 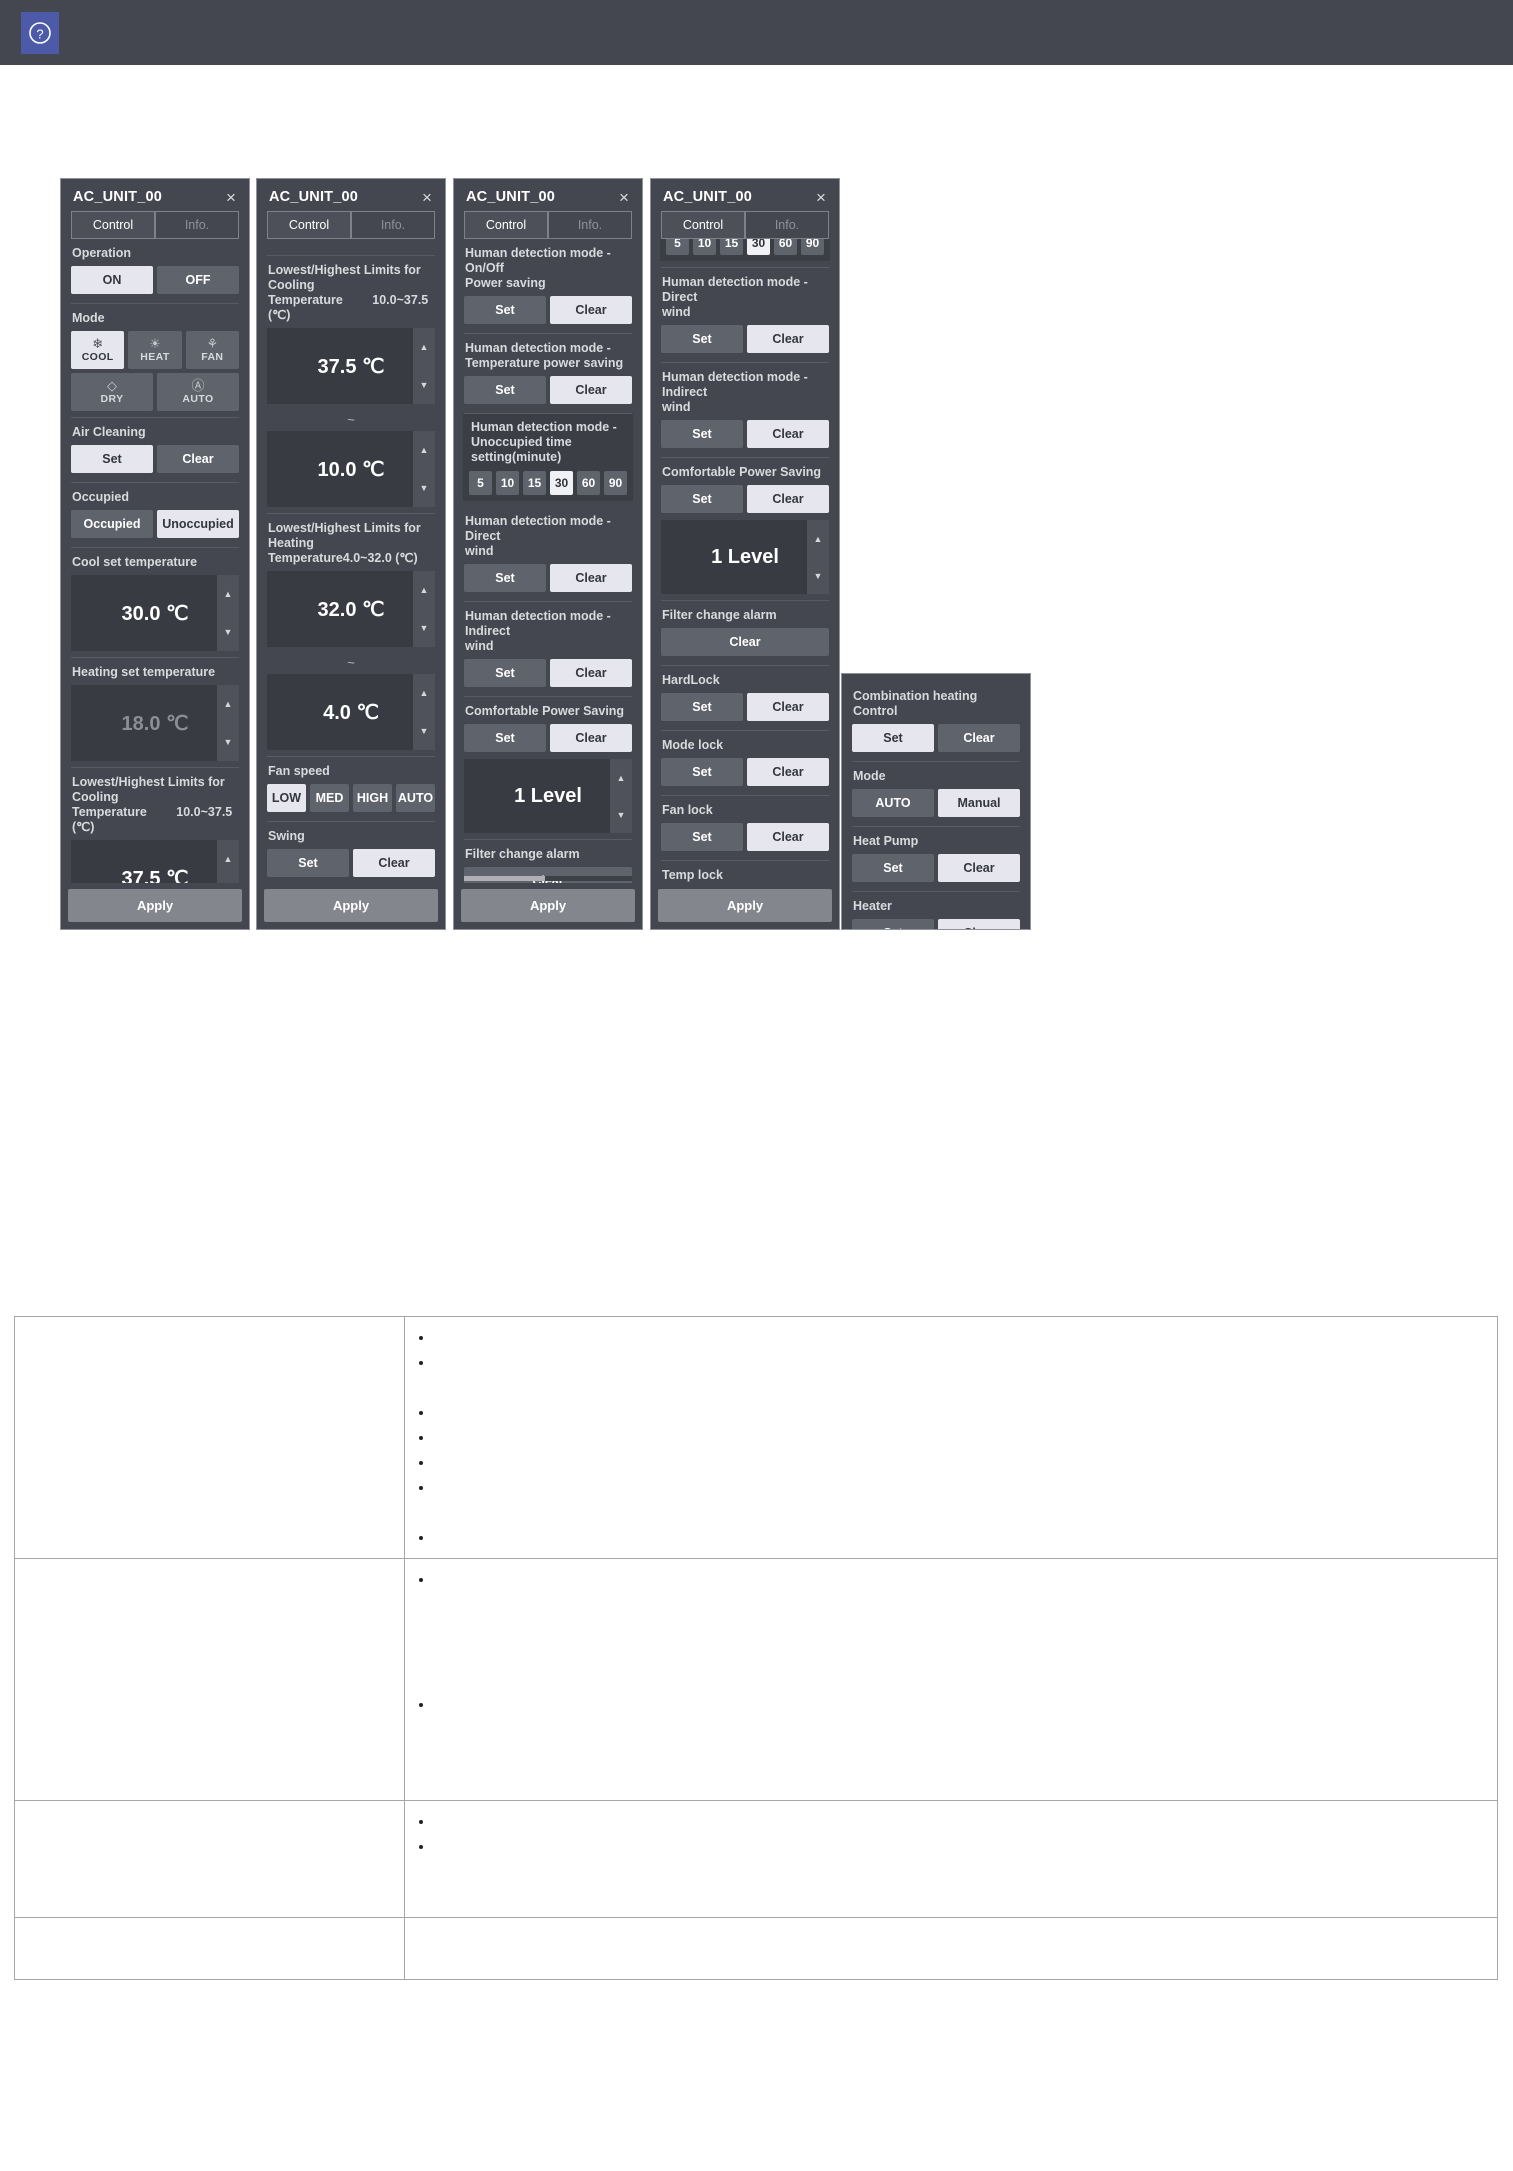 What do you see at coordinates (893, 924) in the screenshot?
I see `heater-set-button: Set` at bounding box center [893, 924].